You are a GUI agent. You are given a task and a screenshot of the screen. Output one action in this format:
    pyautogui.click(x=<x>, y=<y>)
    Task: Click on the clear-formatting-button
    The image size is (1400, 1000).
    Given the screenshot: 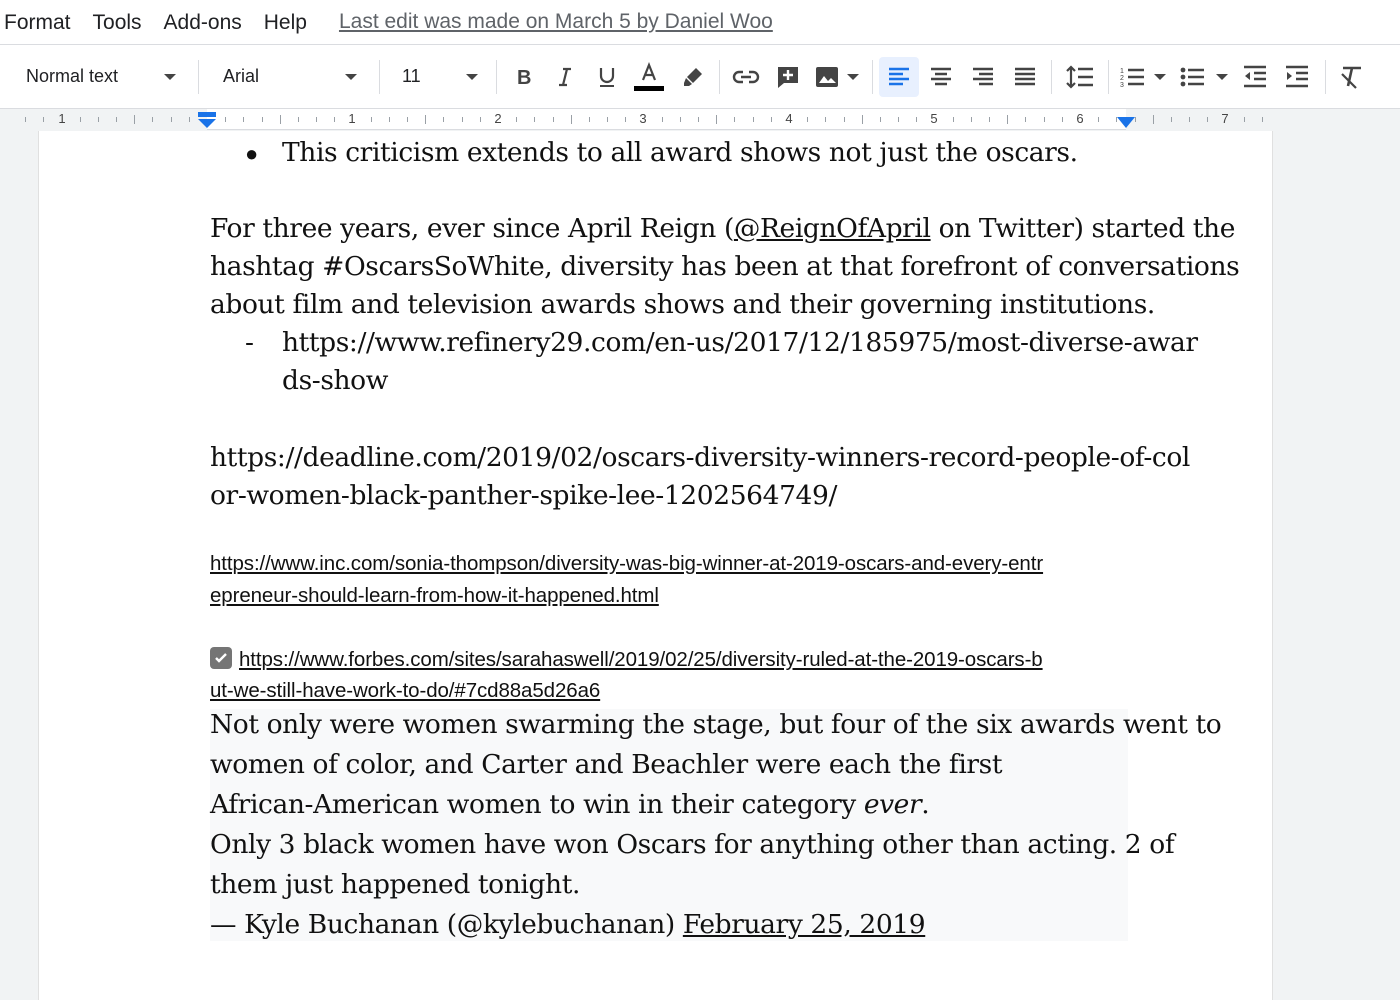 What is the action you would take?
    pyautogui.click(x=1352, y=77)
    